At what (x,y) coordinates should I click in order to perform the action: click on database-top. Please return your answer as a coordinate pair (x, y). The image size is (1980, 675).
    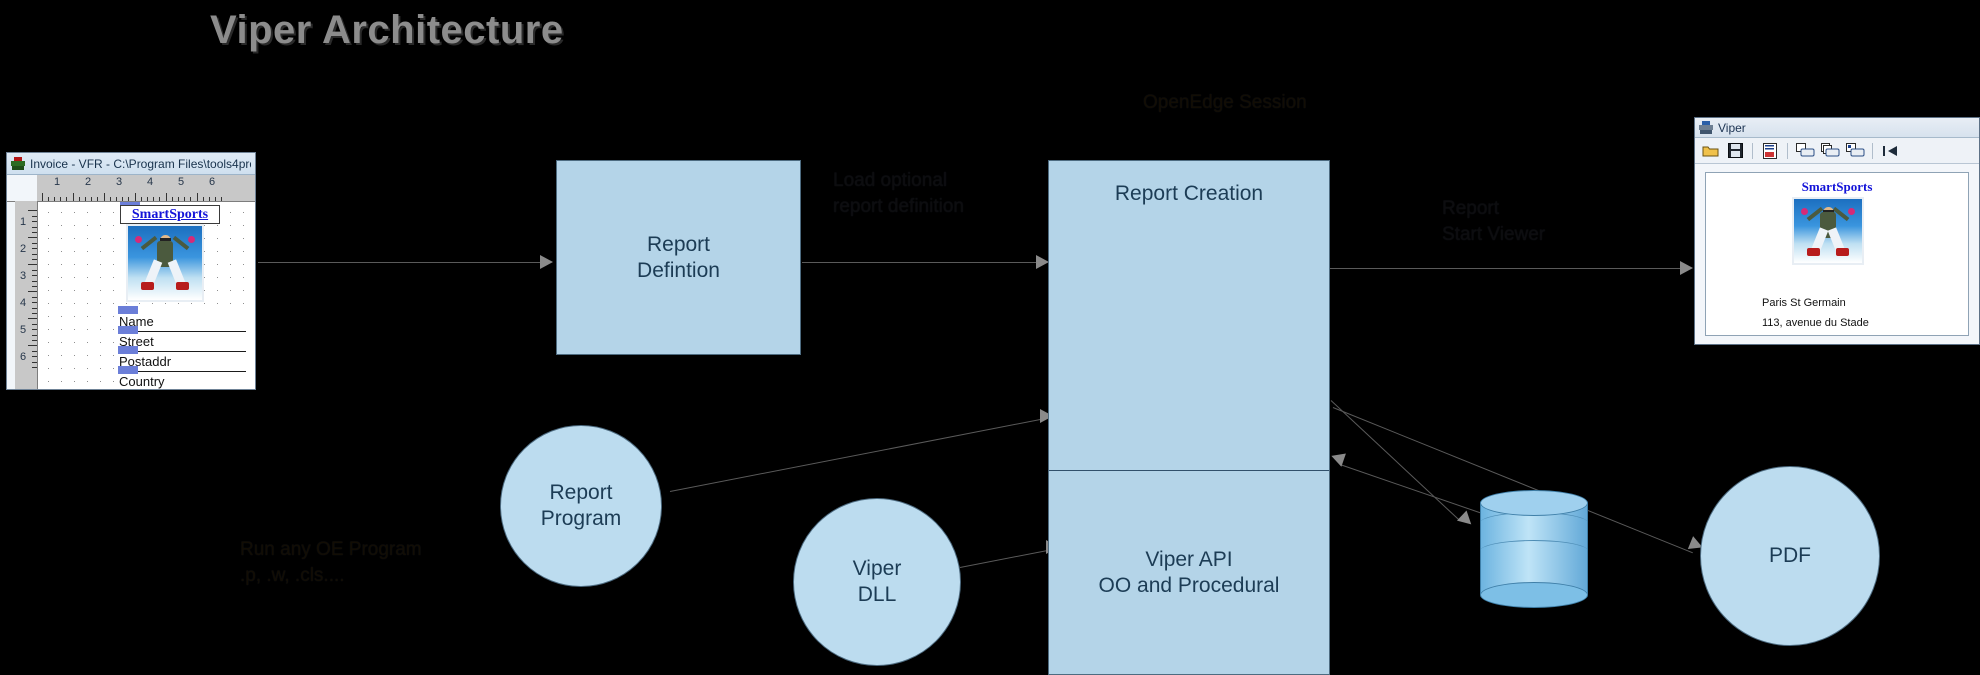
    Looking at the image, I should click on (1534, 503).